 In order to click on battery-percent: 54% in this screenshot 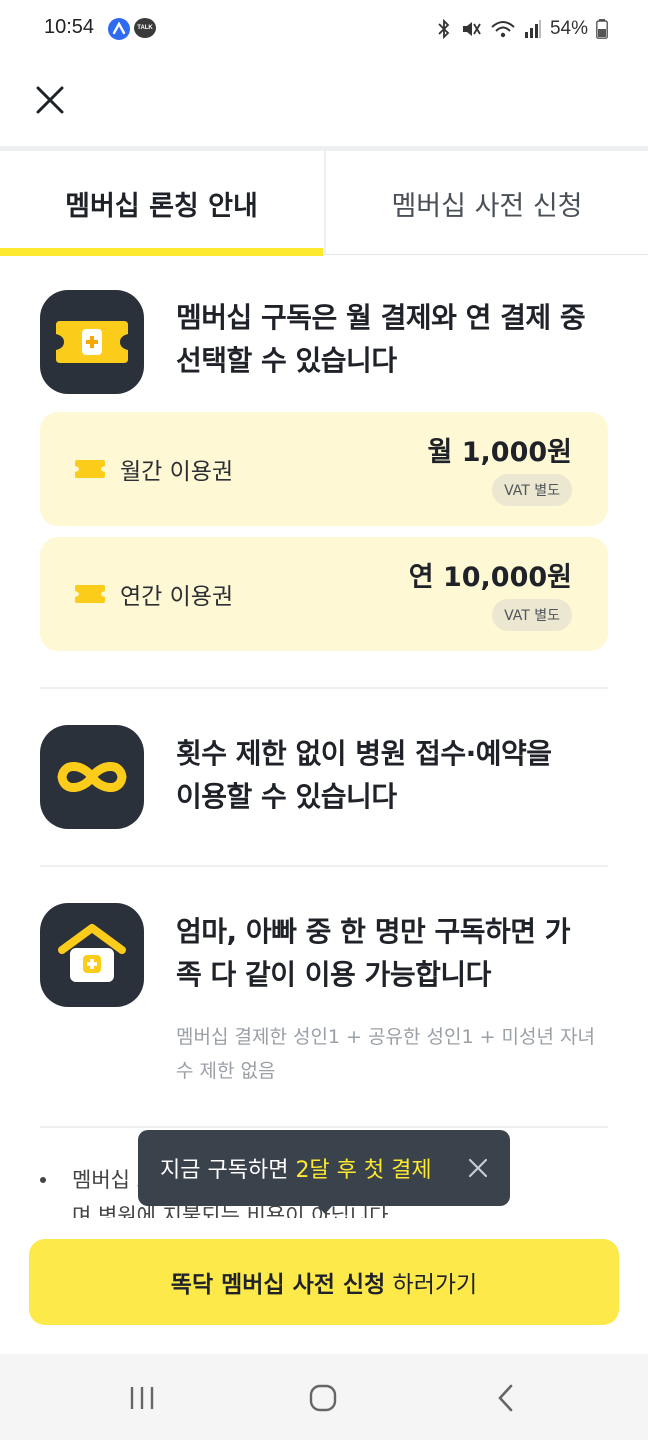, I will do `click(568, 28)`.